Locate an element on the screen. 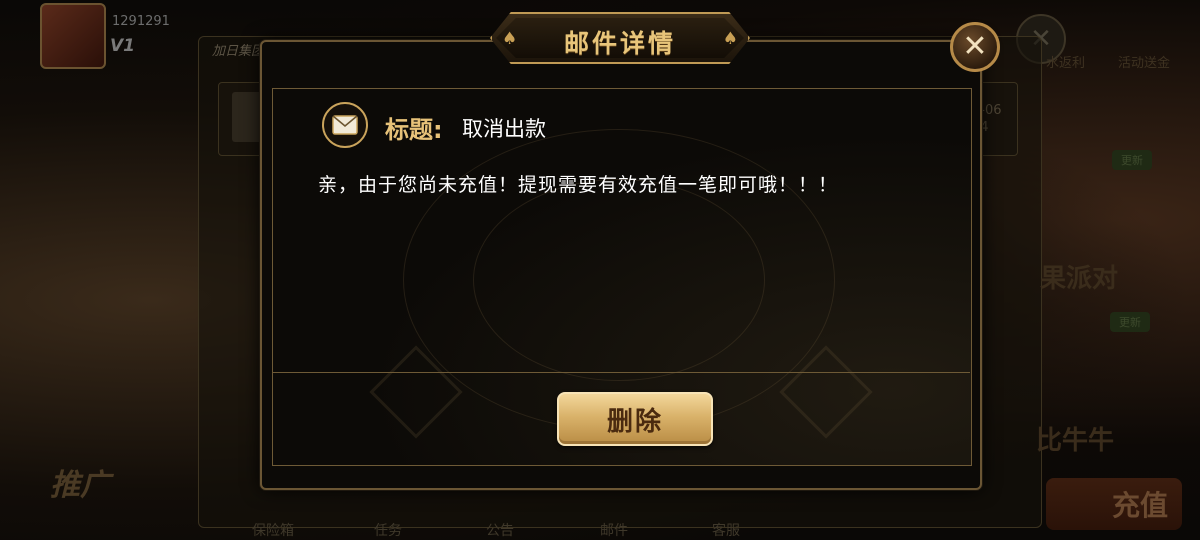  event-bonus-label: 活动送金 is located at coordinates (1144, 63).